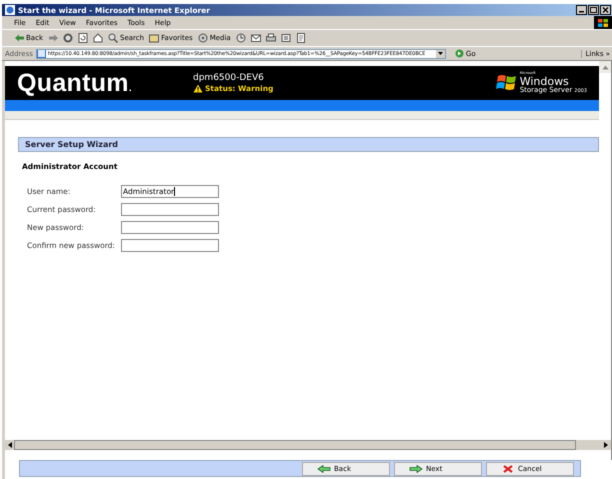 The image size is (612, 479). Describe the element at coordinates (508, 468) in the screenshot. I see `cross-icon` at that location.